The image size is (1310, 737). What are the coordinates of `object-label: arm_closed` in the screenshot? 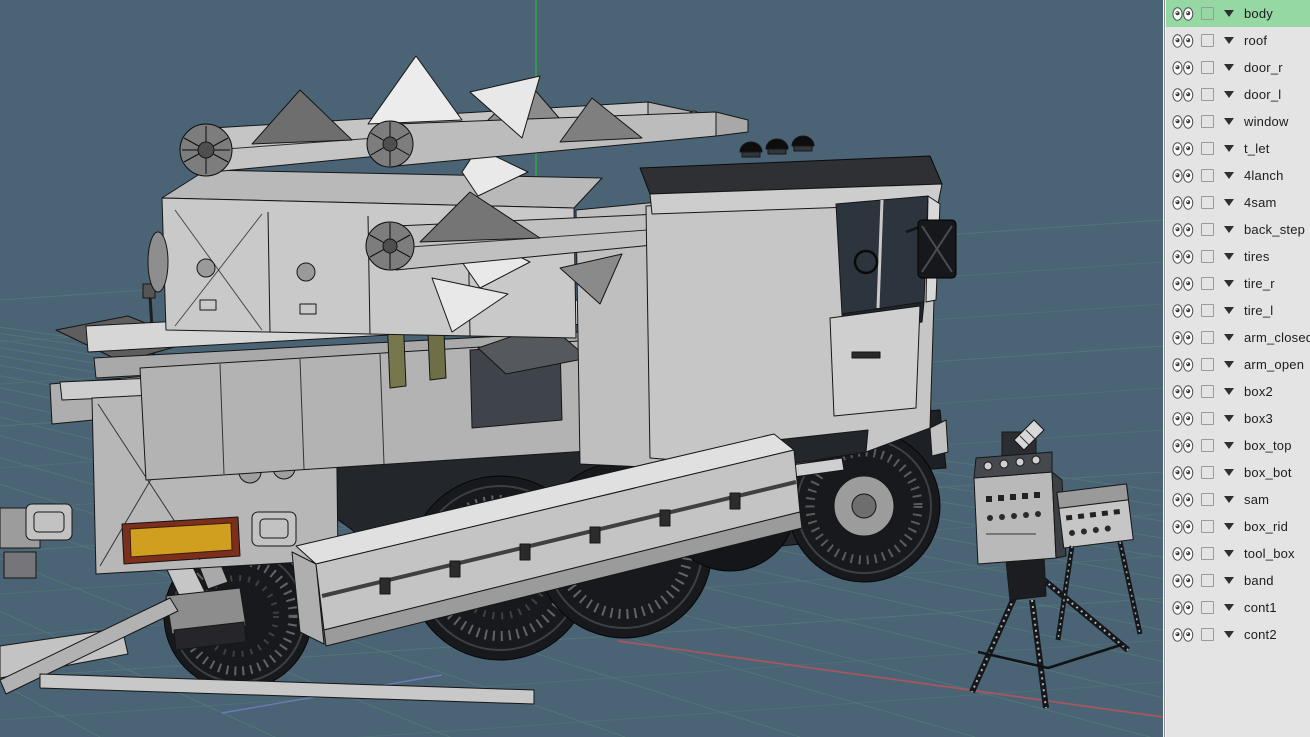 It's located at (1277, 337).